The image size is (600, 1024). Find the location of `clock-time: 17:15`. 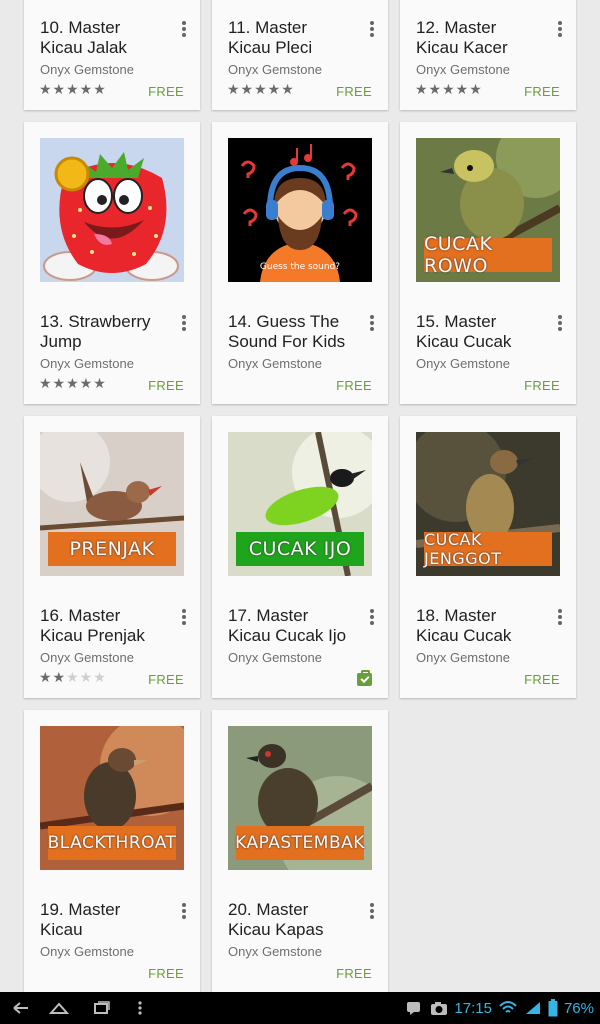

clock-time: 17:15 is located at coordinates (473, 1008).